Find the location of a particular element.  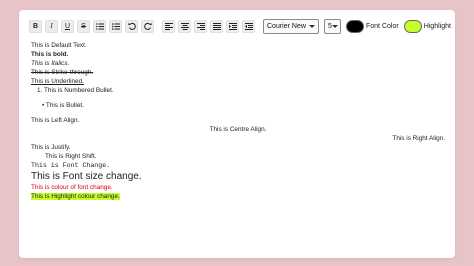

font-size-change-text: This is Font size change. is located at coordinates (86, 176).